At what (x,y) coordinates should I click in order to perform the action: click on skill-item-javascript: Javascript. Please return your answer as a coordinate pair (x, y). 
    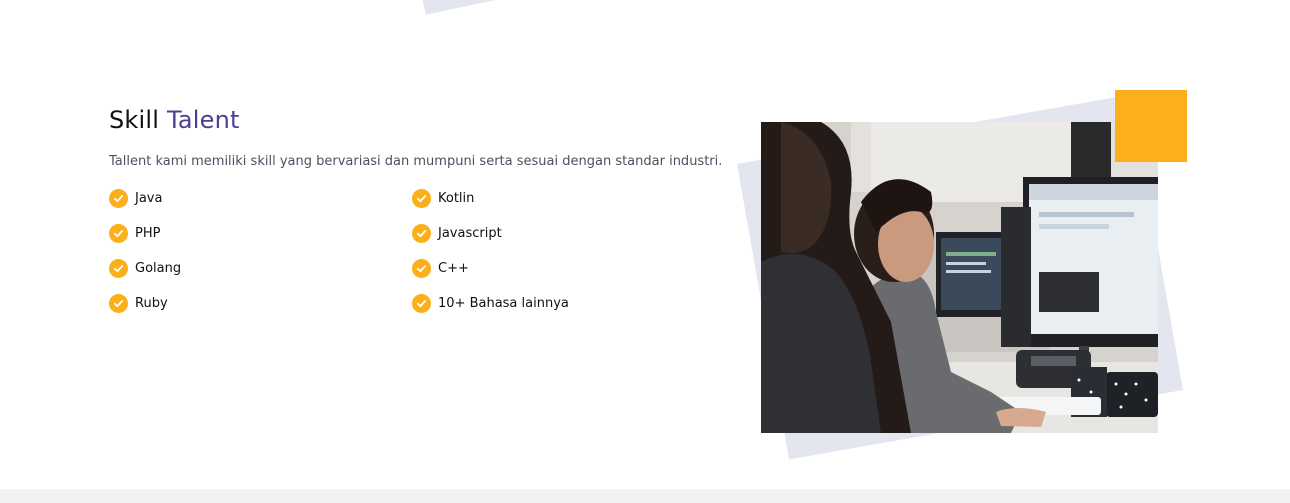
    Looking at the image, I should click on (563, 233).